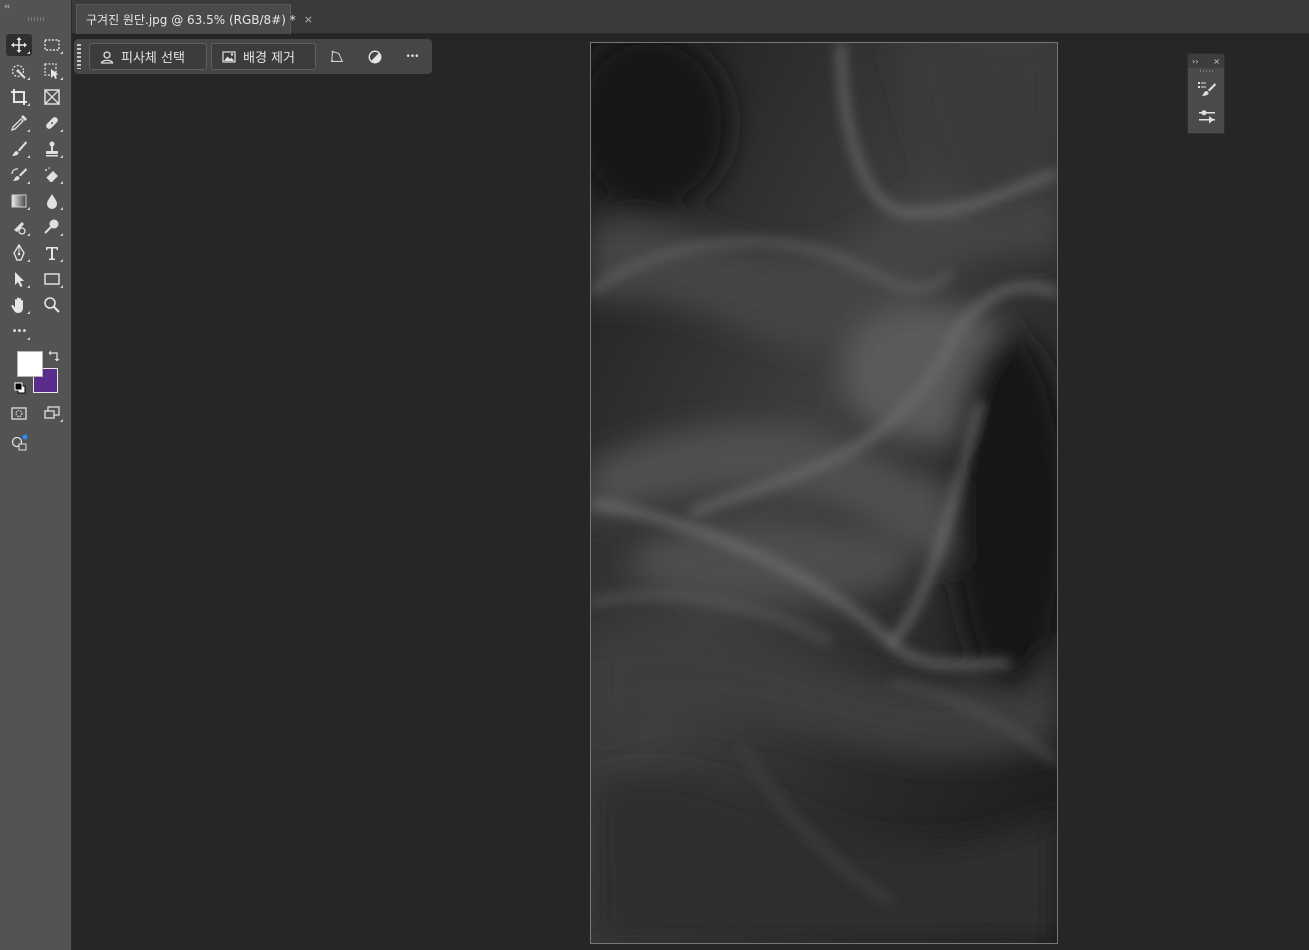  I want to click on adjustments-panel-button, so click(1207, 117).